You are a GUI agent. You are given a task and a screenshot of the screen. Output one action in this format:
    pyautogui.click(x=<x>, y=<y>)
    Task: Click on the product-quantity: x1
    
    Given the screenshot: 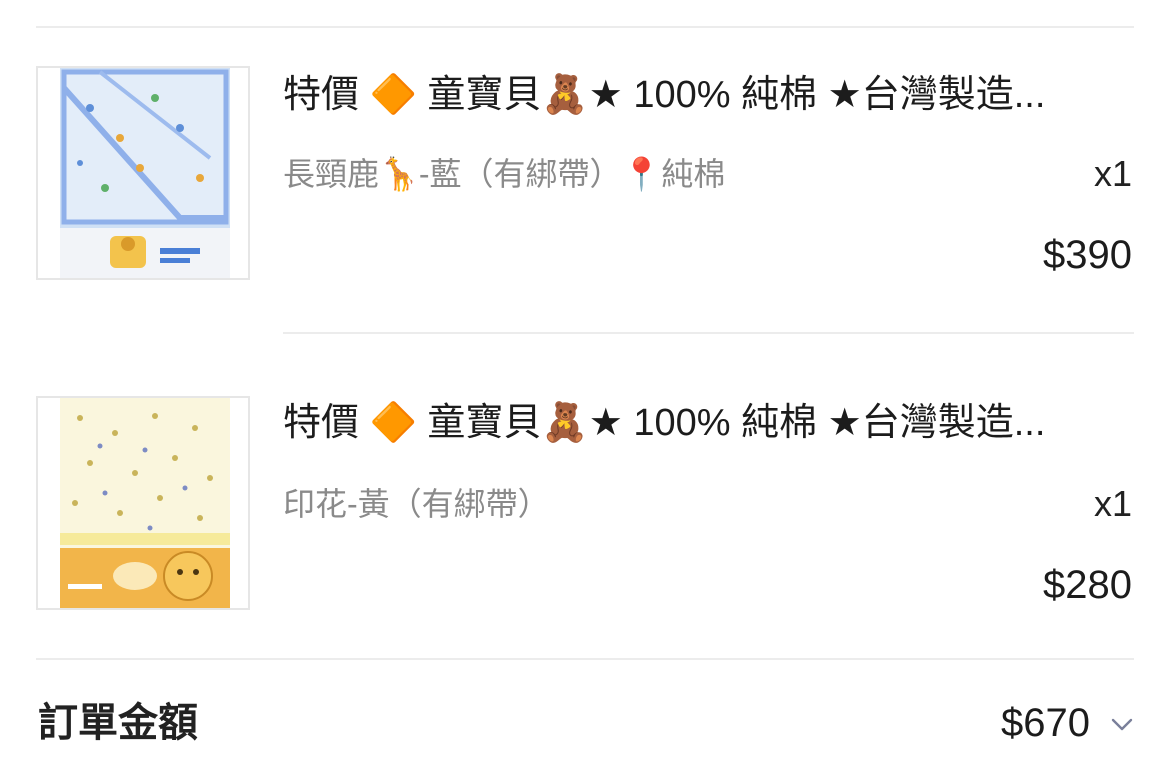 What is the action you would take?
    pyautogui.click(x=1112, y=503)
    